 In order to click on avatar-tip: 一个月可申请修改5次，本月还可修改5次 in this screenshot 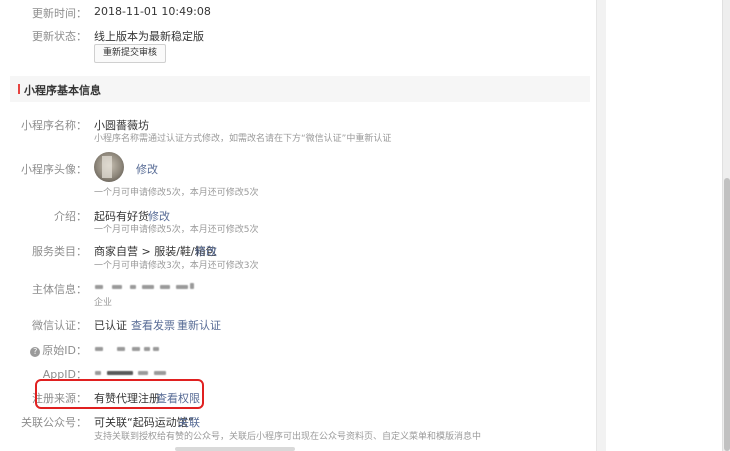, I will do `click(176, 193)`.